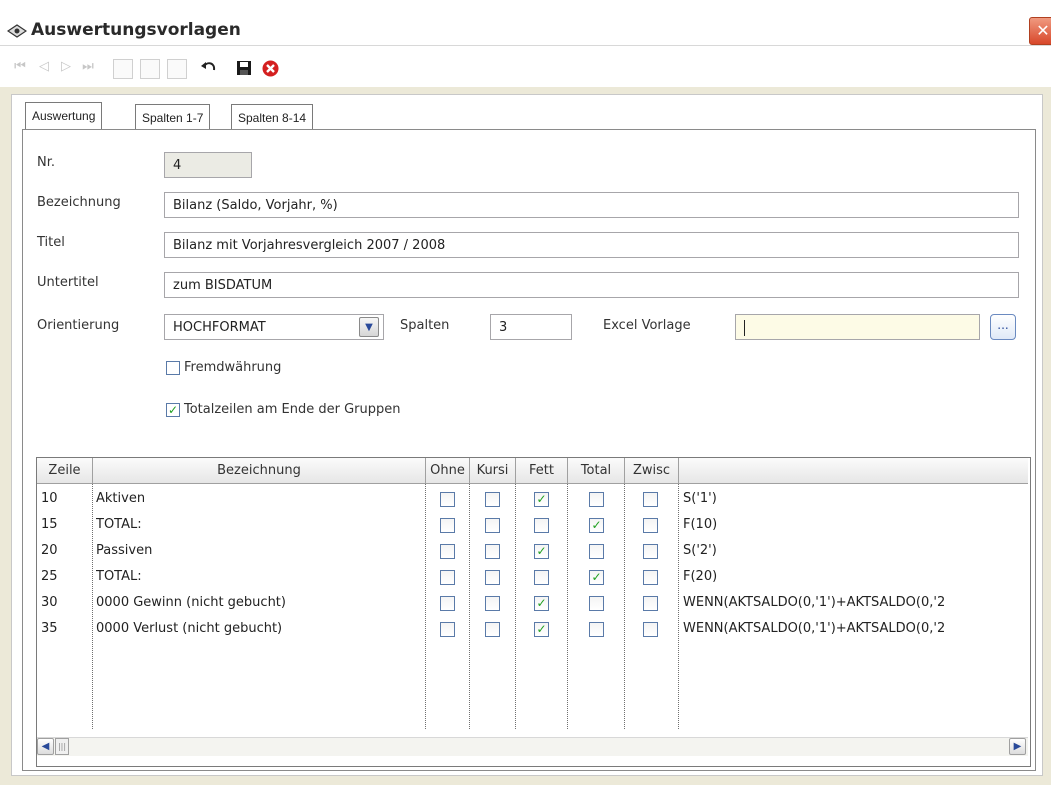 Image resolution: width=1051 pixels, height=785 pixels. I want to click on spalten-label: Spalten, so click(425, 325).